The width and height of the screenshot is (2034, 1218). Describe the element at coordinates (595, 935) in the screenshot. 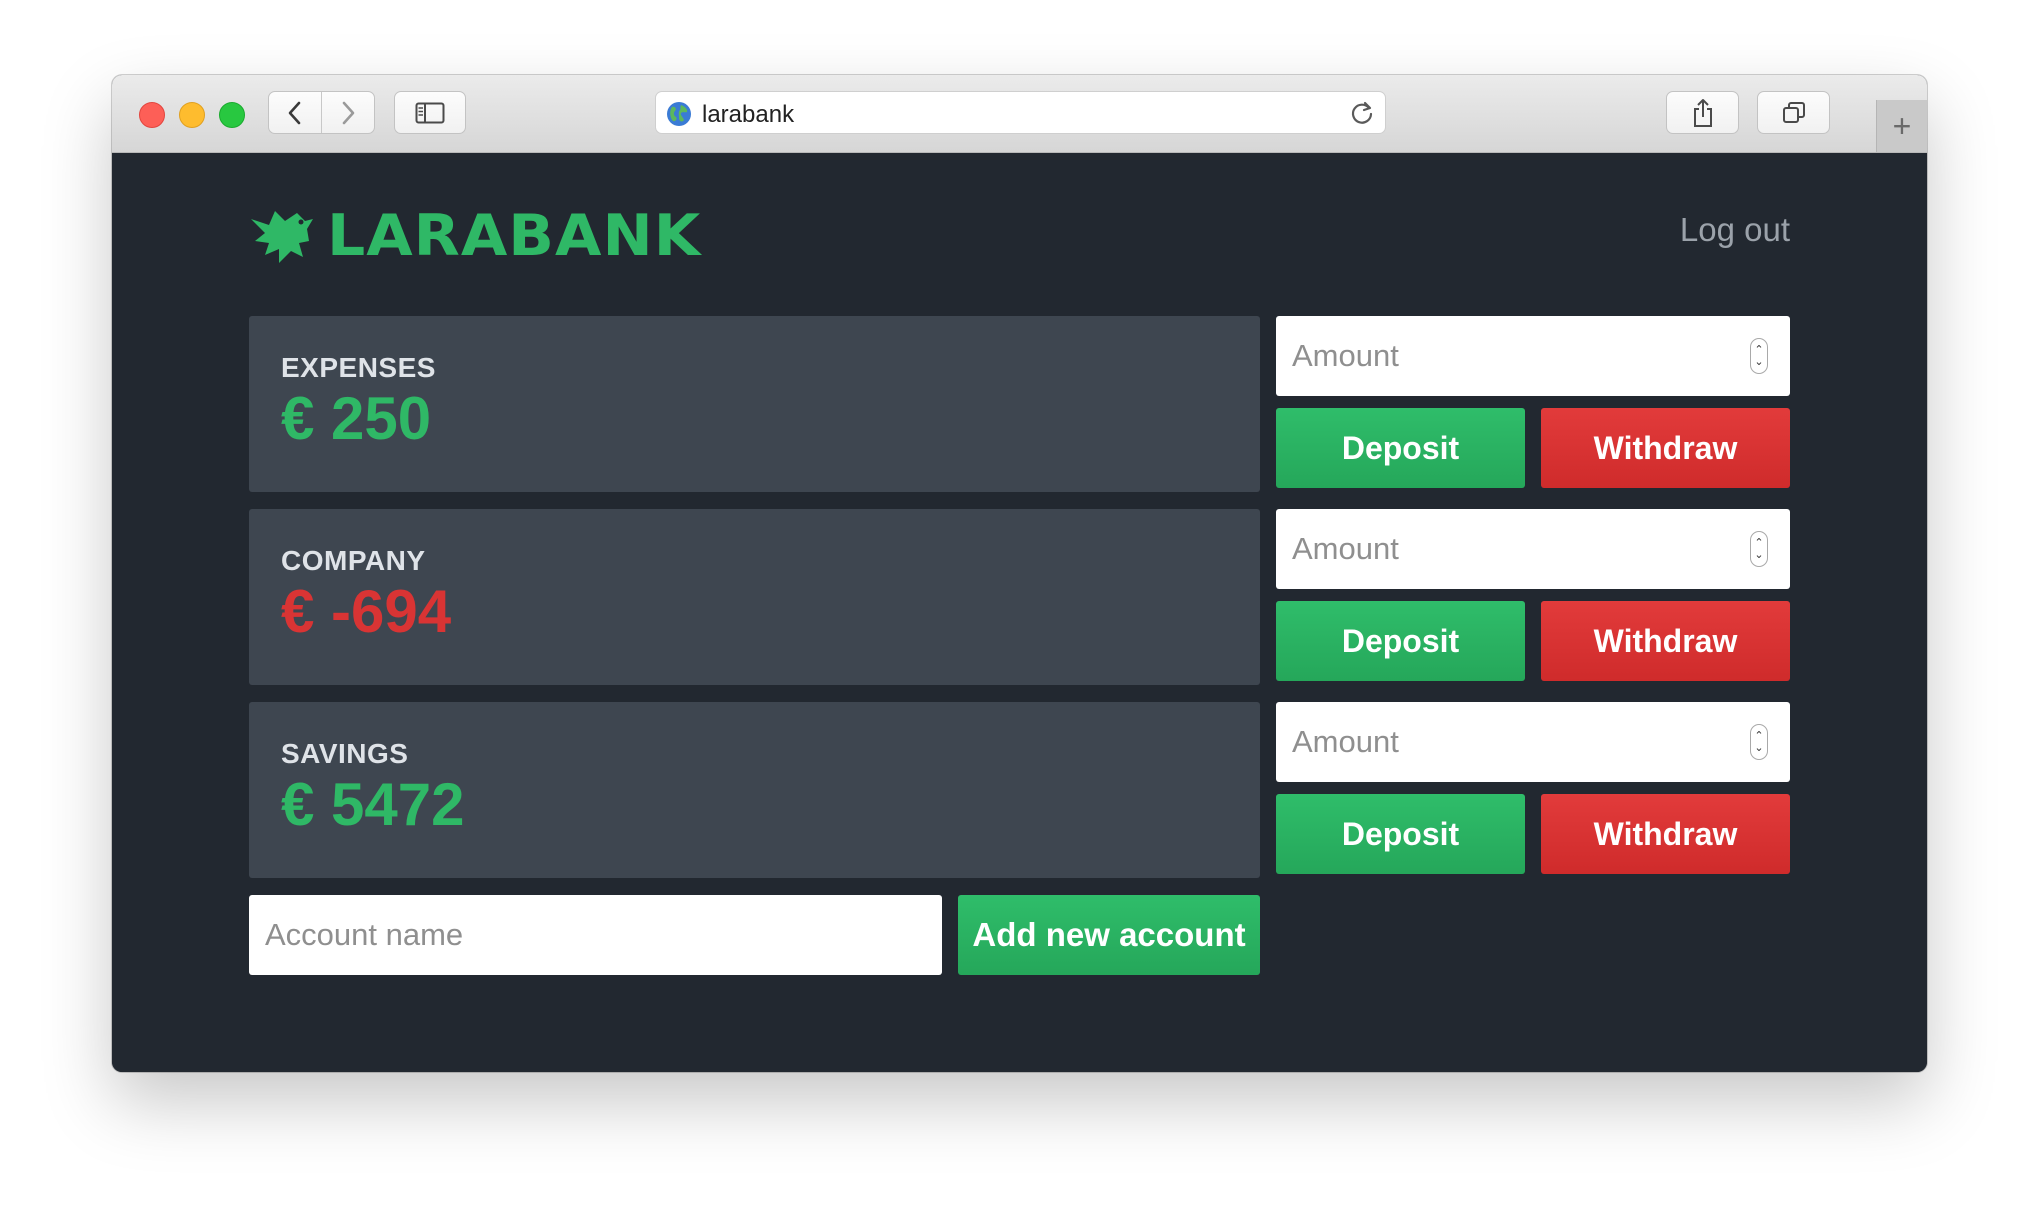

I see `account-name-input: Account name` at that location.